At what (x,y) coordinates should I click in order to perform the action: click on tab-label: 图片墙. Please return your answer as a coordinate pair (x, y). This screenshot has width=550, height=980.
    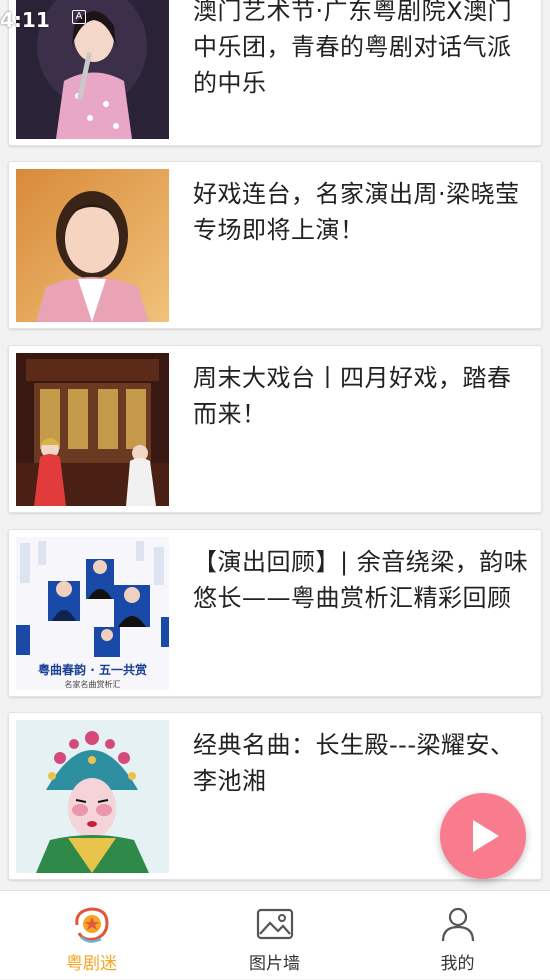
    Looking at the image, I should click on (274, 964).